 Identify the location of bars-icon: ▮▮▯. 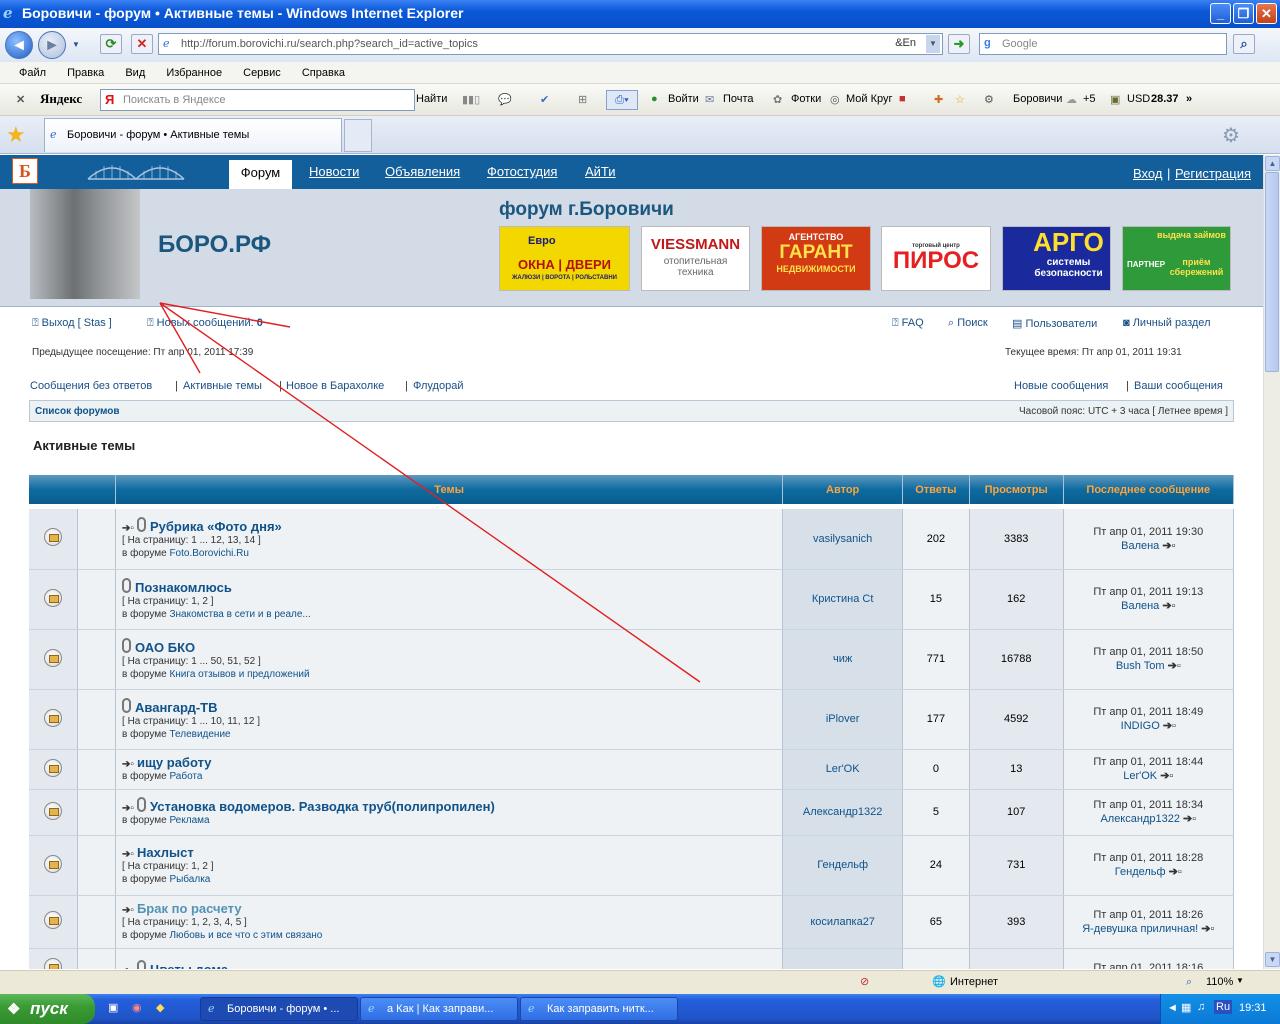
(471, 99).